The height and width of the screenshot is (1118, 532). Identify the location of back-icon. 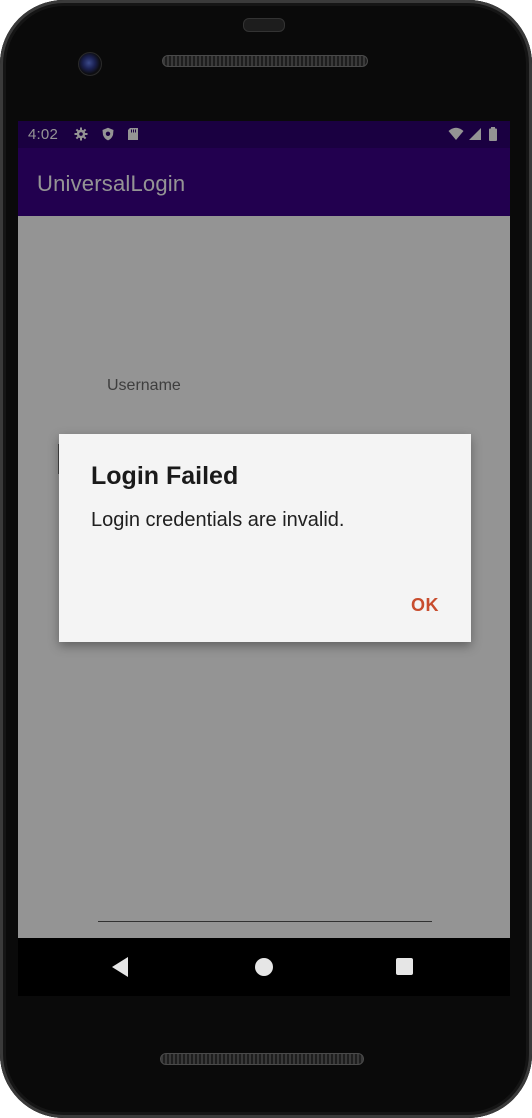
(120, 967).